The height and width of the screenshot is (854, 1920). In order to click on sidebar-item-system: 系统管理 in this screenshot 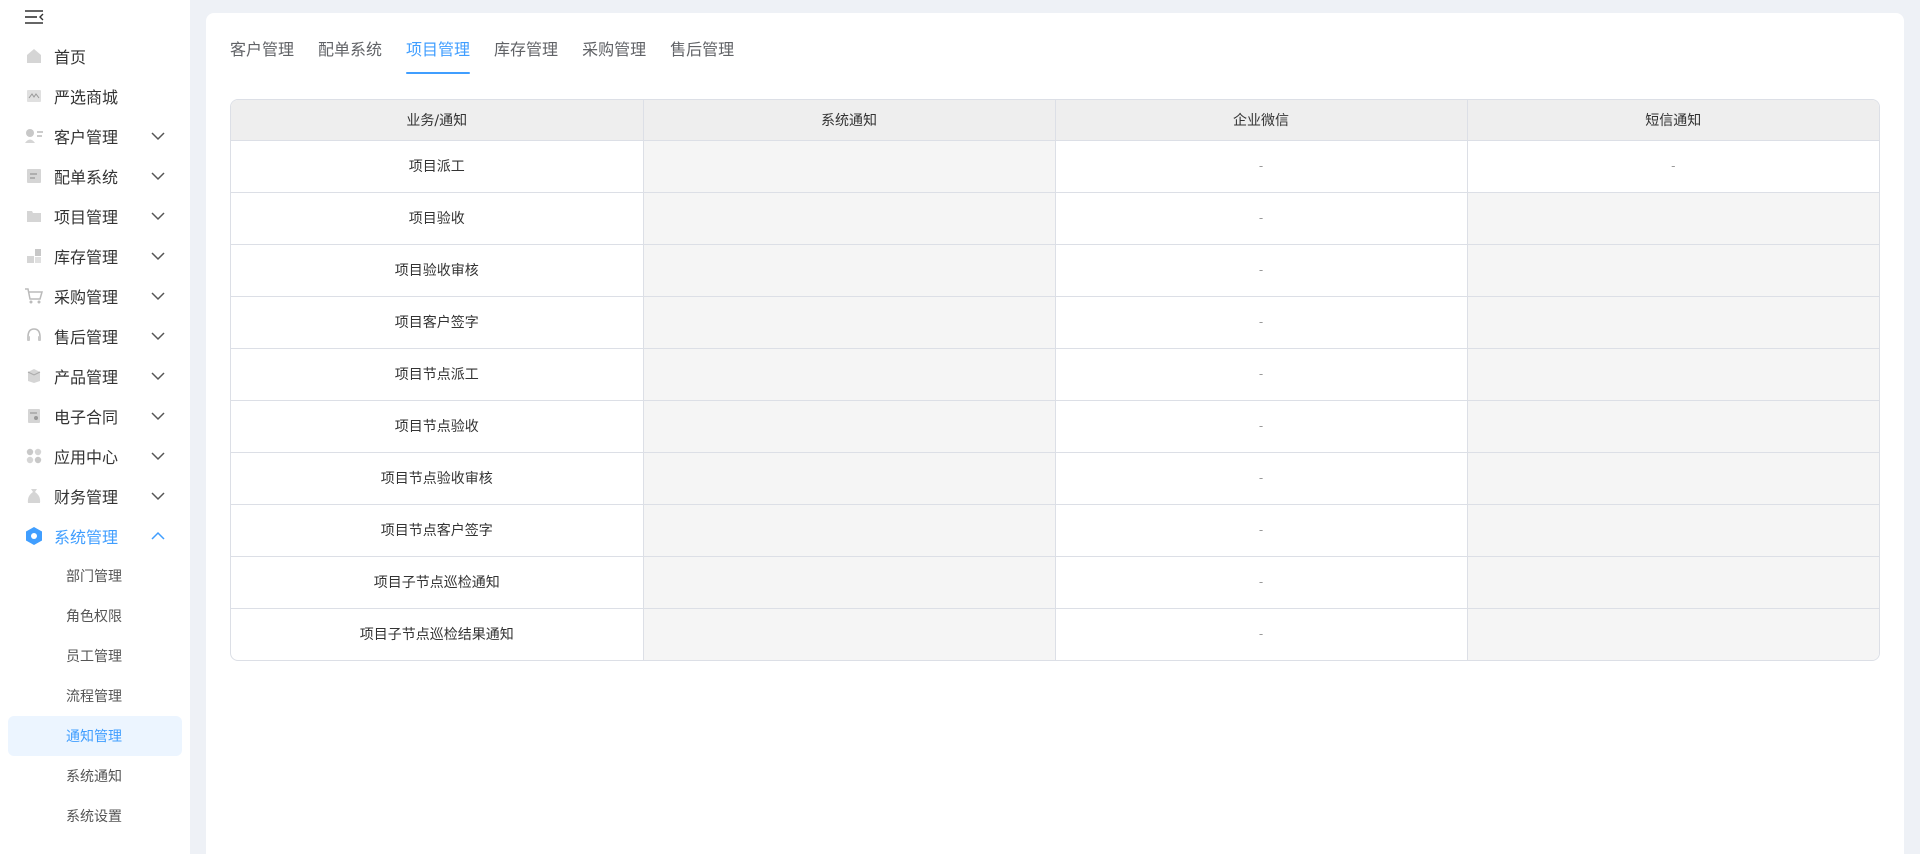, I will do `click(95, 536)`.